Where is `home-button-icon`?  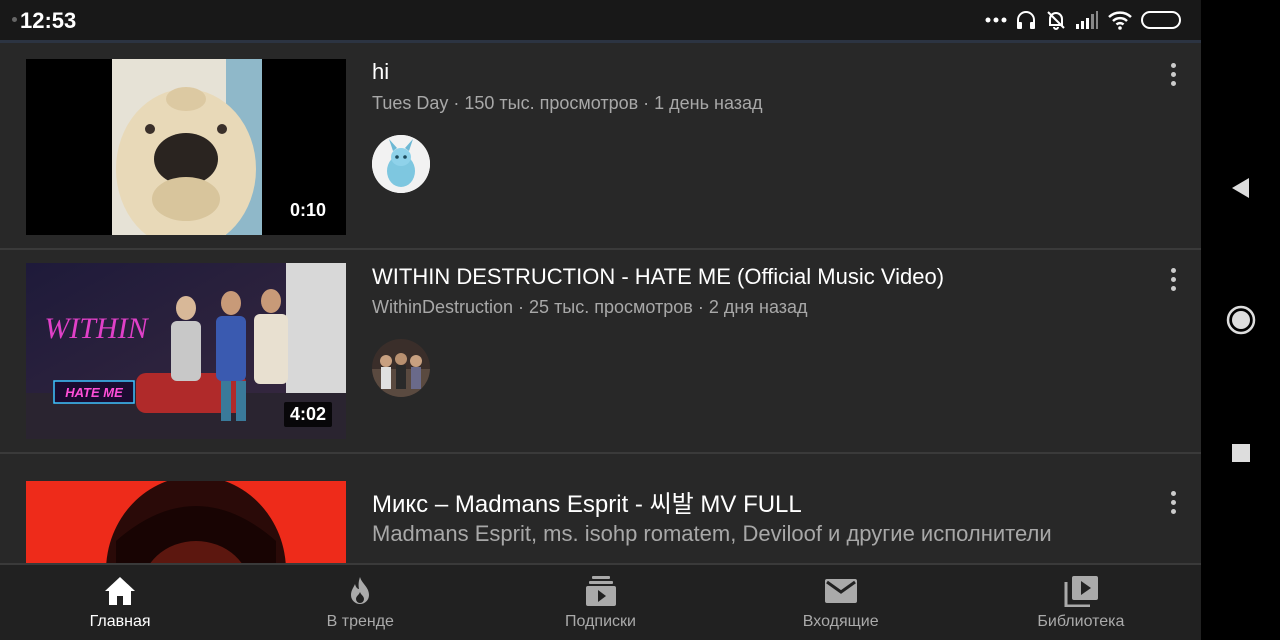 home-button-icon is located at coordinates (1241, 322).